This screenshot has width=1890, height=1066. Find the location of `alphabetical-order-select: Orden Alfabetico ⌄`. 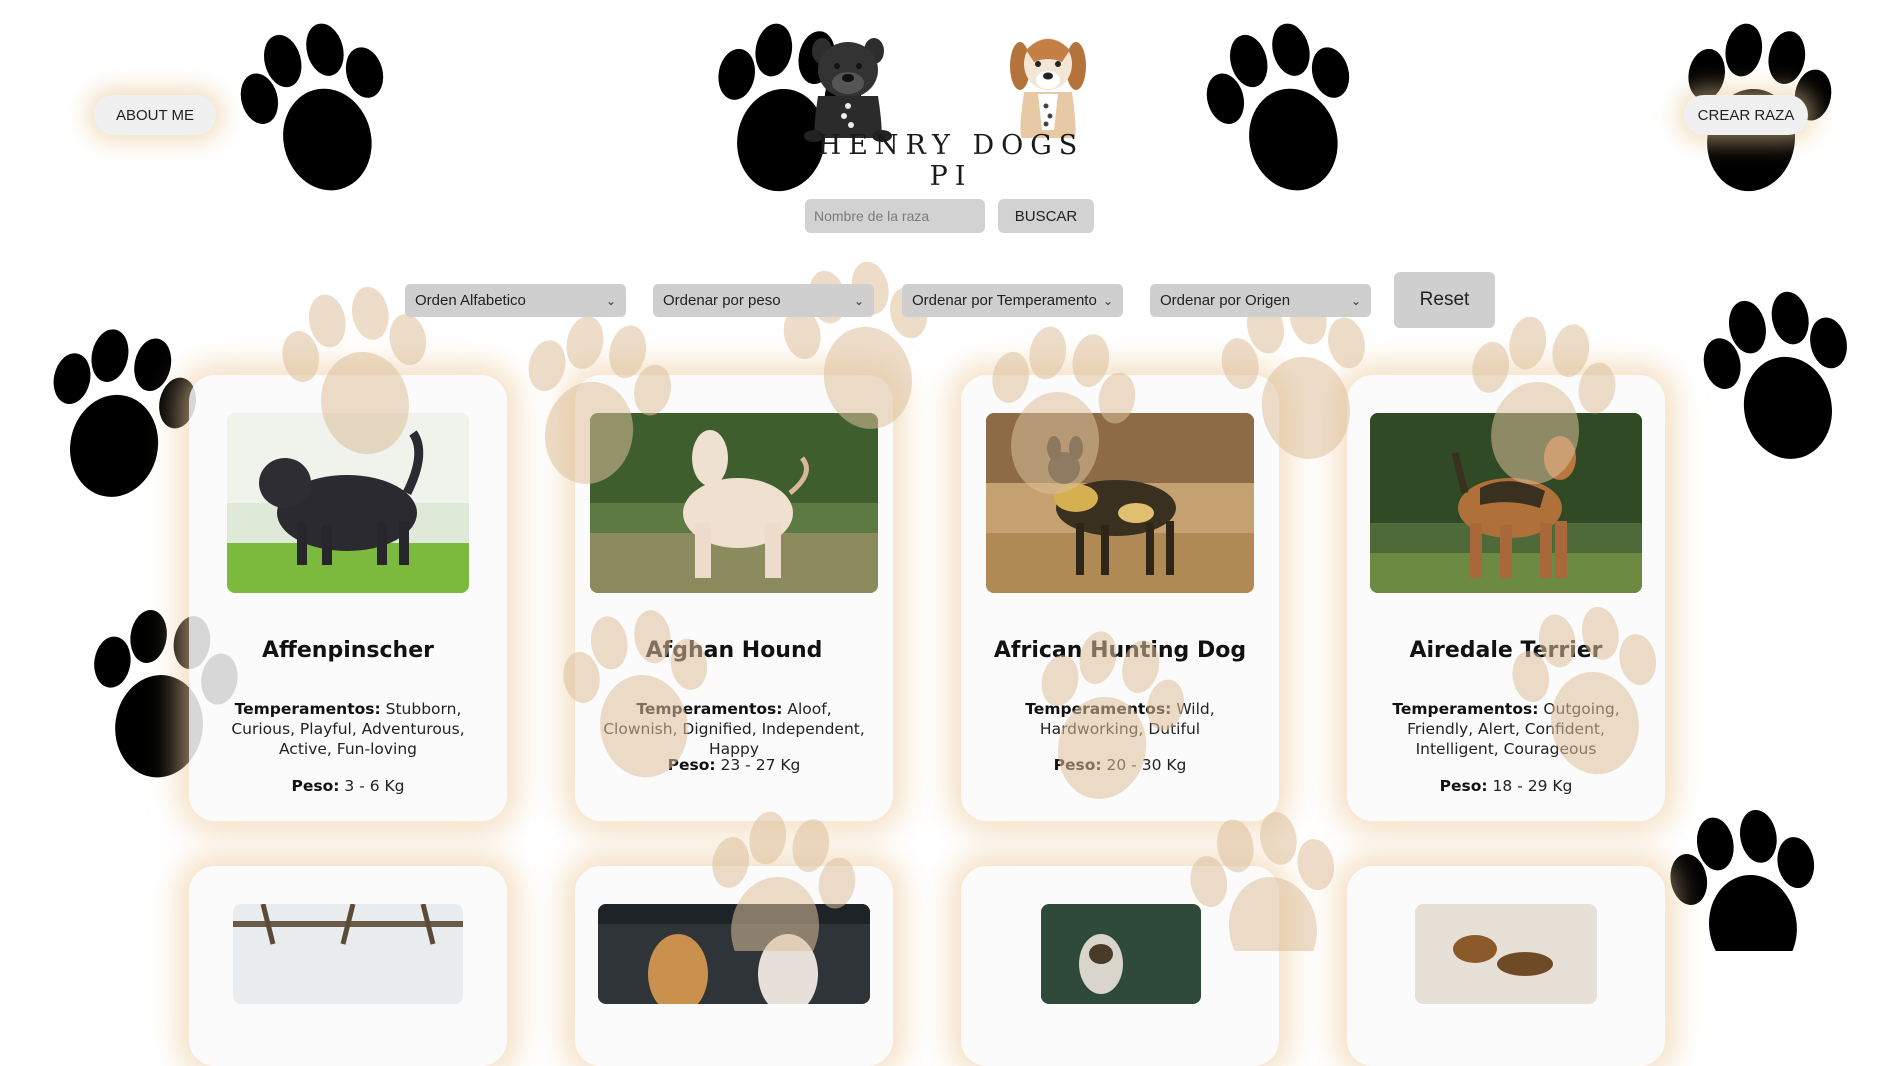

alphabetical-order-select: Orden Alfabetico ⌄ is located at coordinates (515, 300).